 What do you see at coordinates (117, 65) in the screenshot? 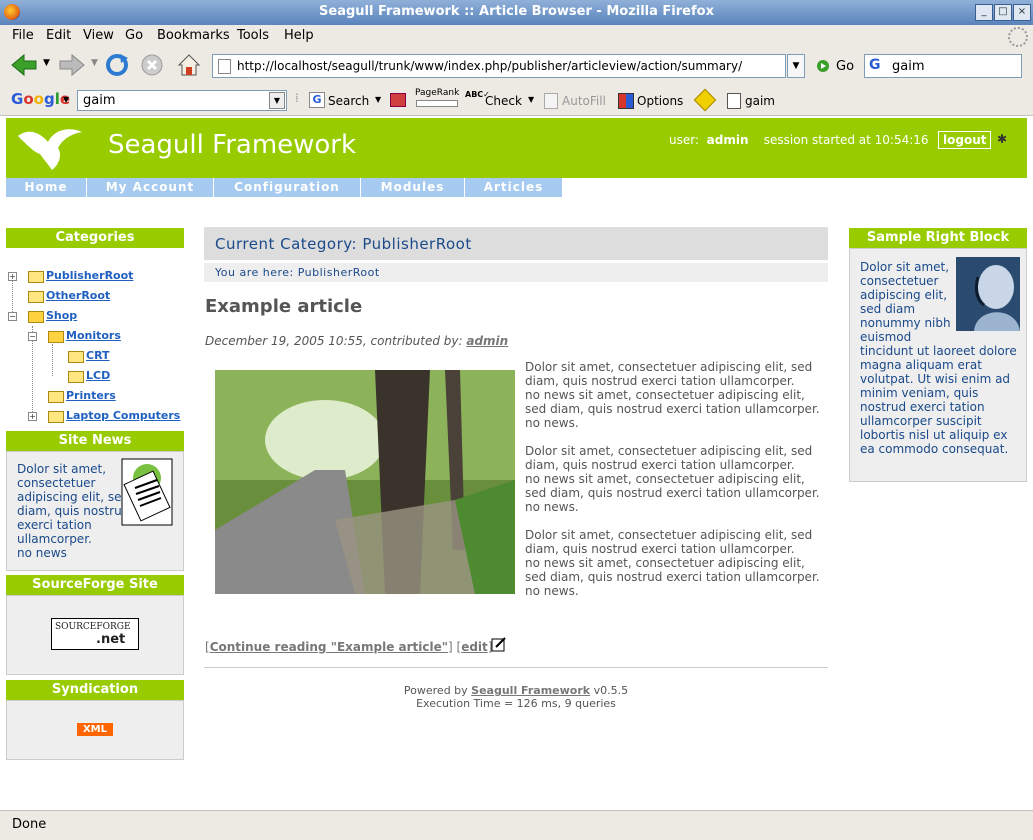
I see `reload-icon` at bounding box center [117, 65].